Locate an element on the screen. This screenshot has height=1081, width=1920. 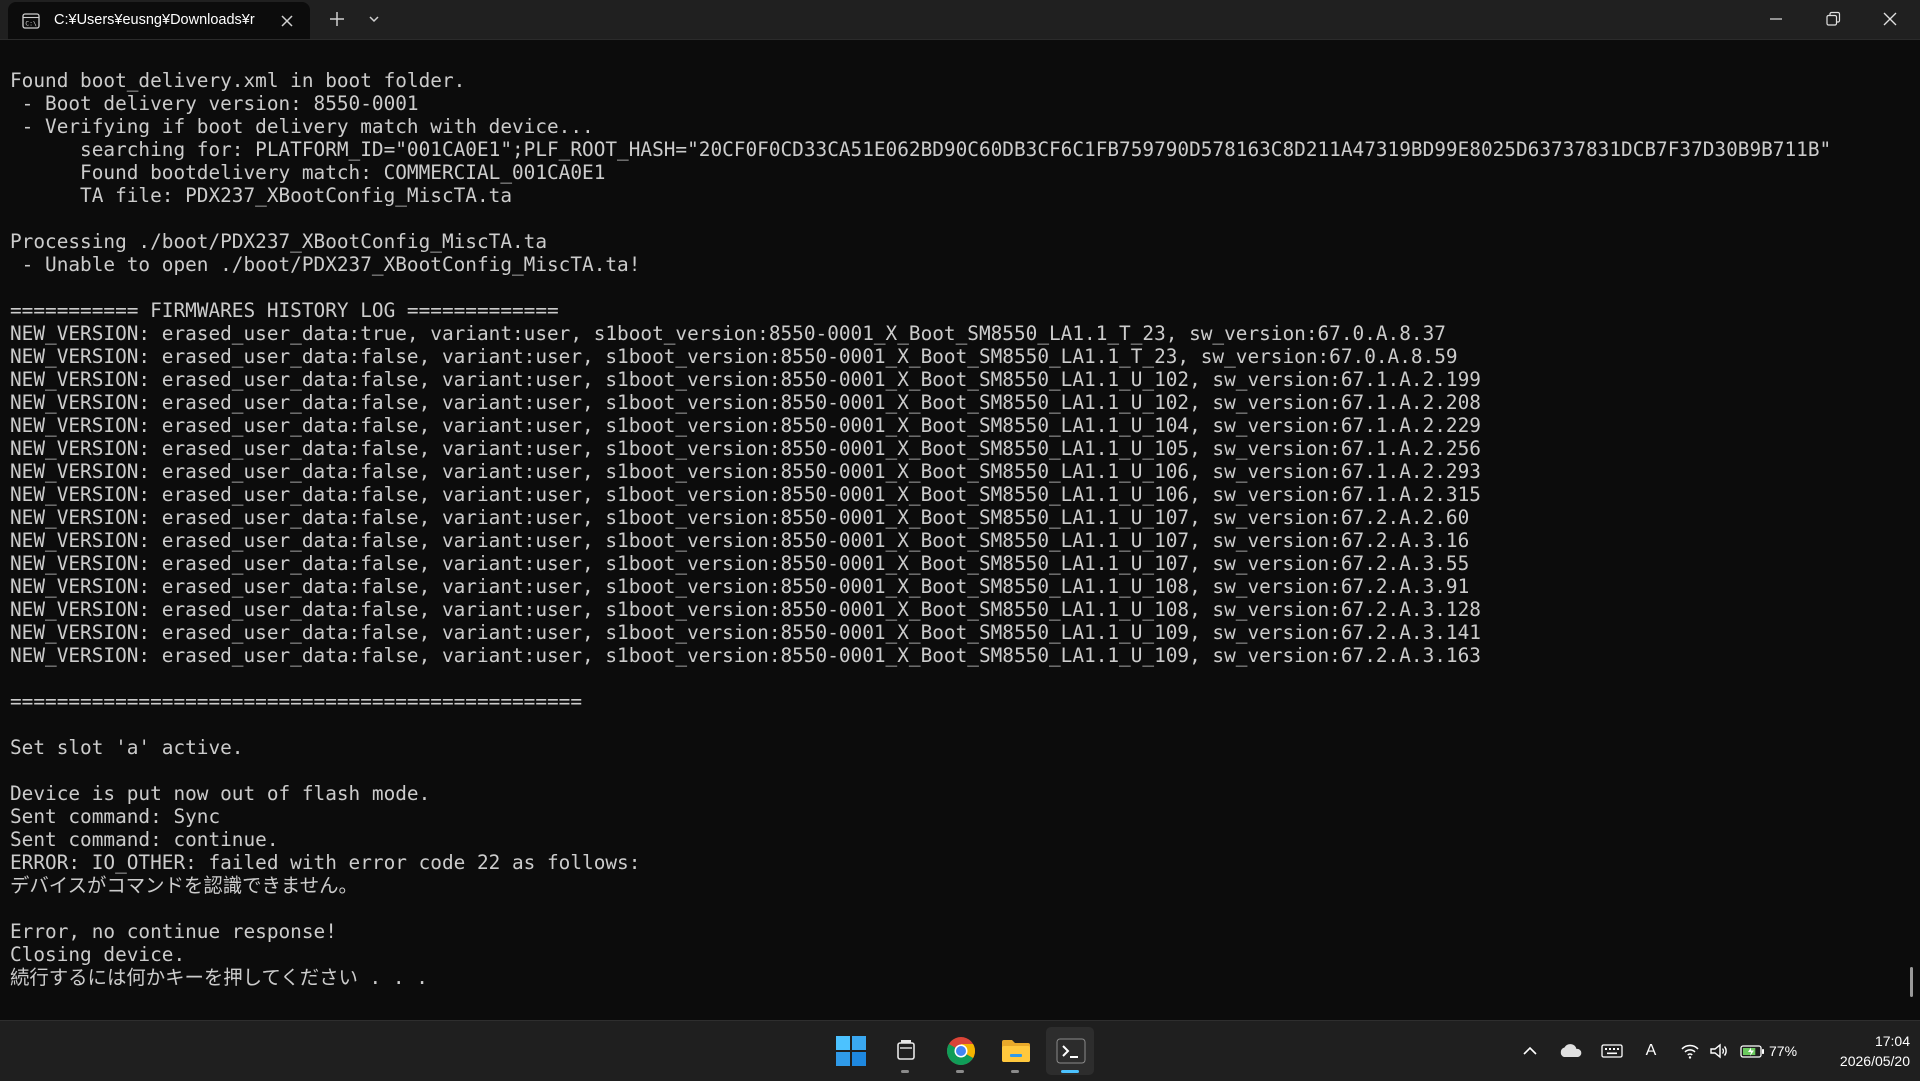
terminal-line: Sent command: Sync is located at coordinates (115, 816).